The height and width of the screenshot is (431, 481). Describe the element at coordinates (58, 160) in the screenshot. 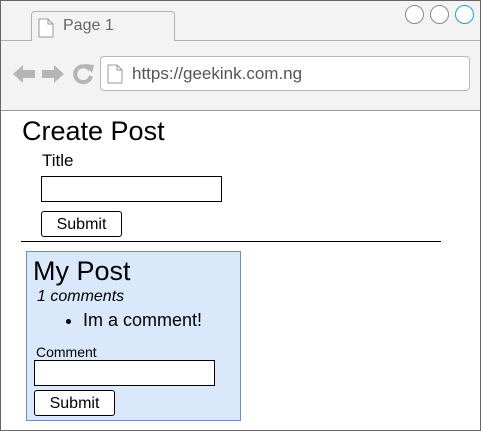

I see `title-label: Title` at that location.